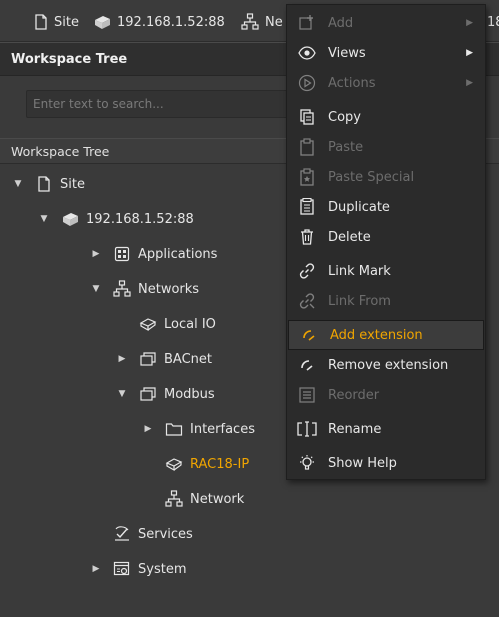  Describe the element at coordinates (178, 254) in the screenshot. I see `tree-item-label: Applications` at that location.